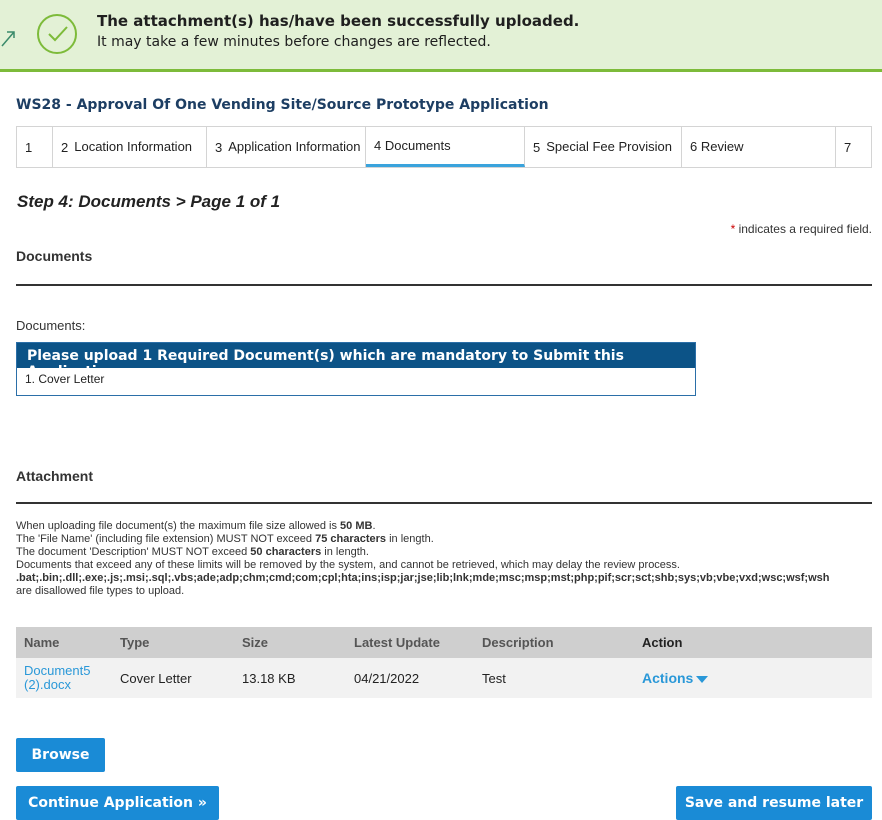 This screenshot has width=882, height=820. I want to click on documents-label: Documents:, so click(51, 325).